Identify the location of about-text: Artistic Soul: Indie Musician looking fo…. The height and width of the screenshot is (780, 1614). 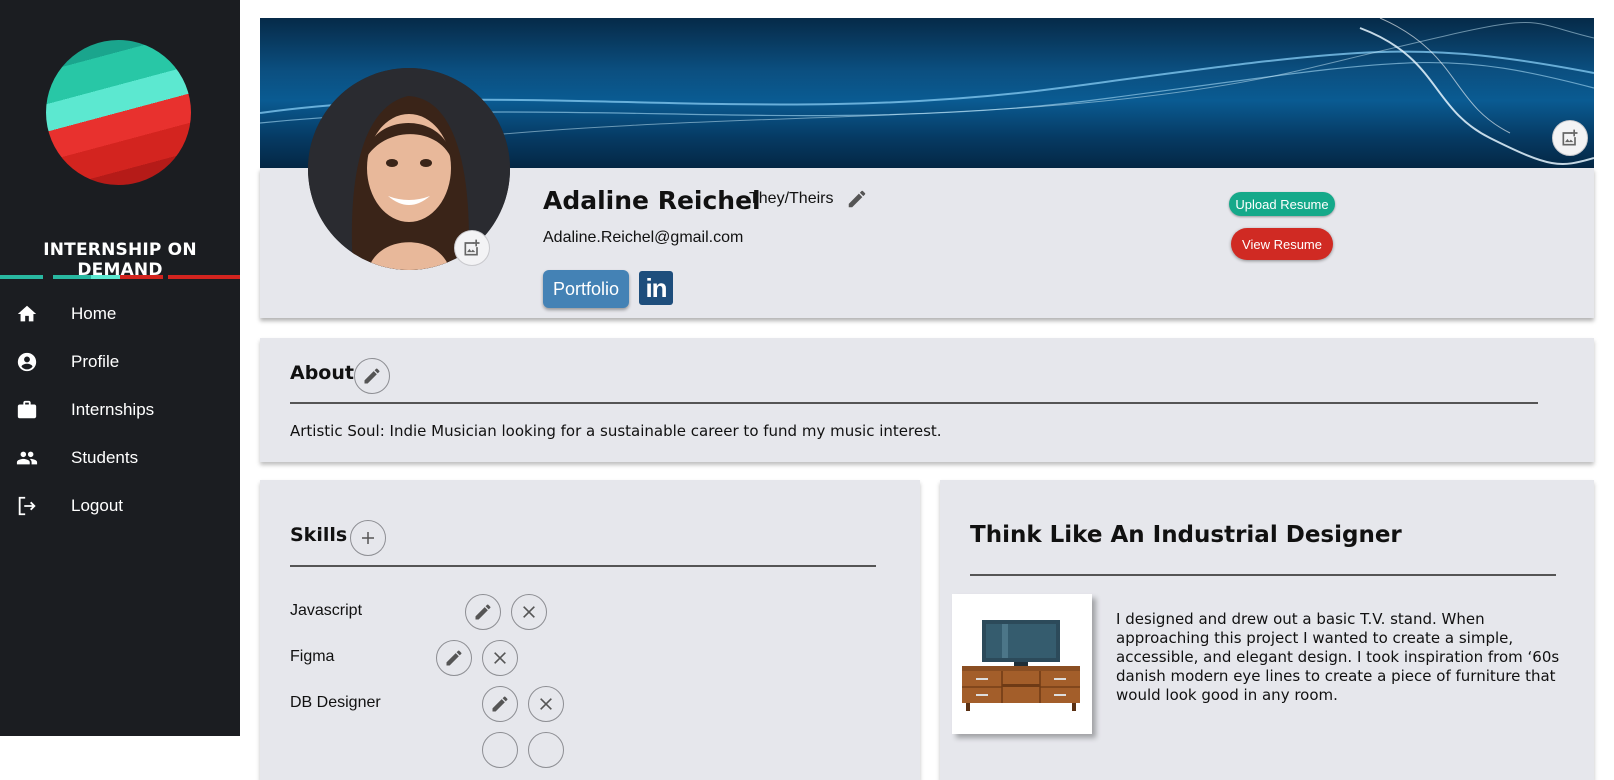
(616, 431).